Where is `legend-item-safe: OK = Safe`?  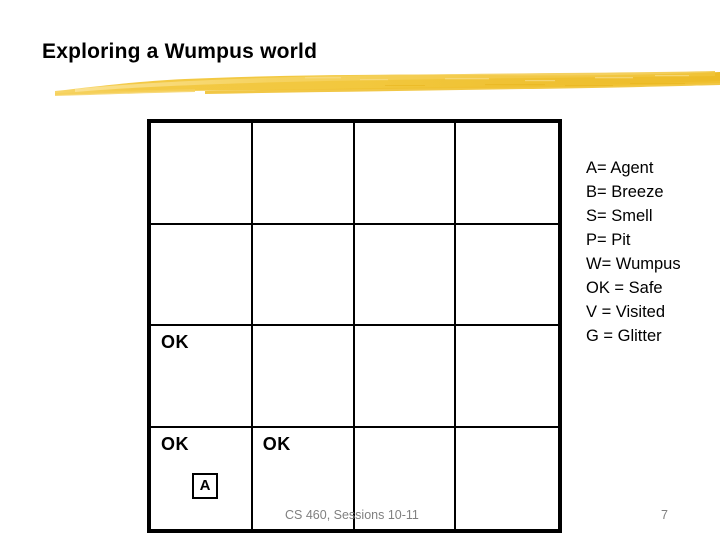
legend-item-safe: OK = Safe is located at coordinates (624, 288).